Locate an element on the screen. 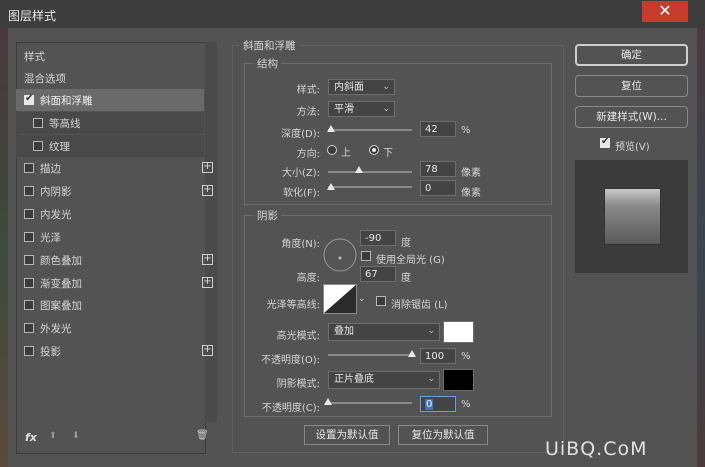  shadow-opacity-thumb is located at coordinates (328, 401).